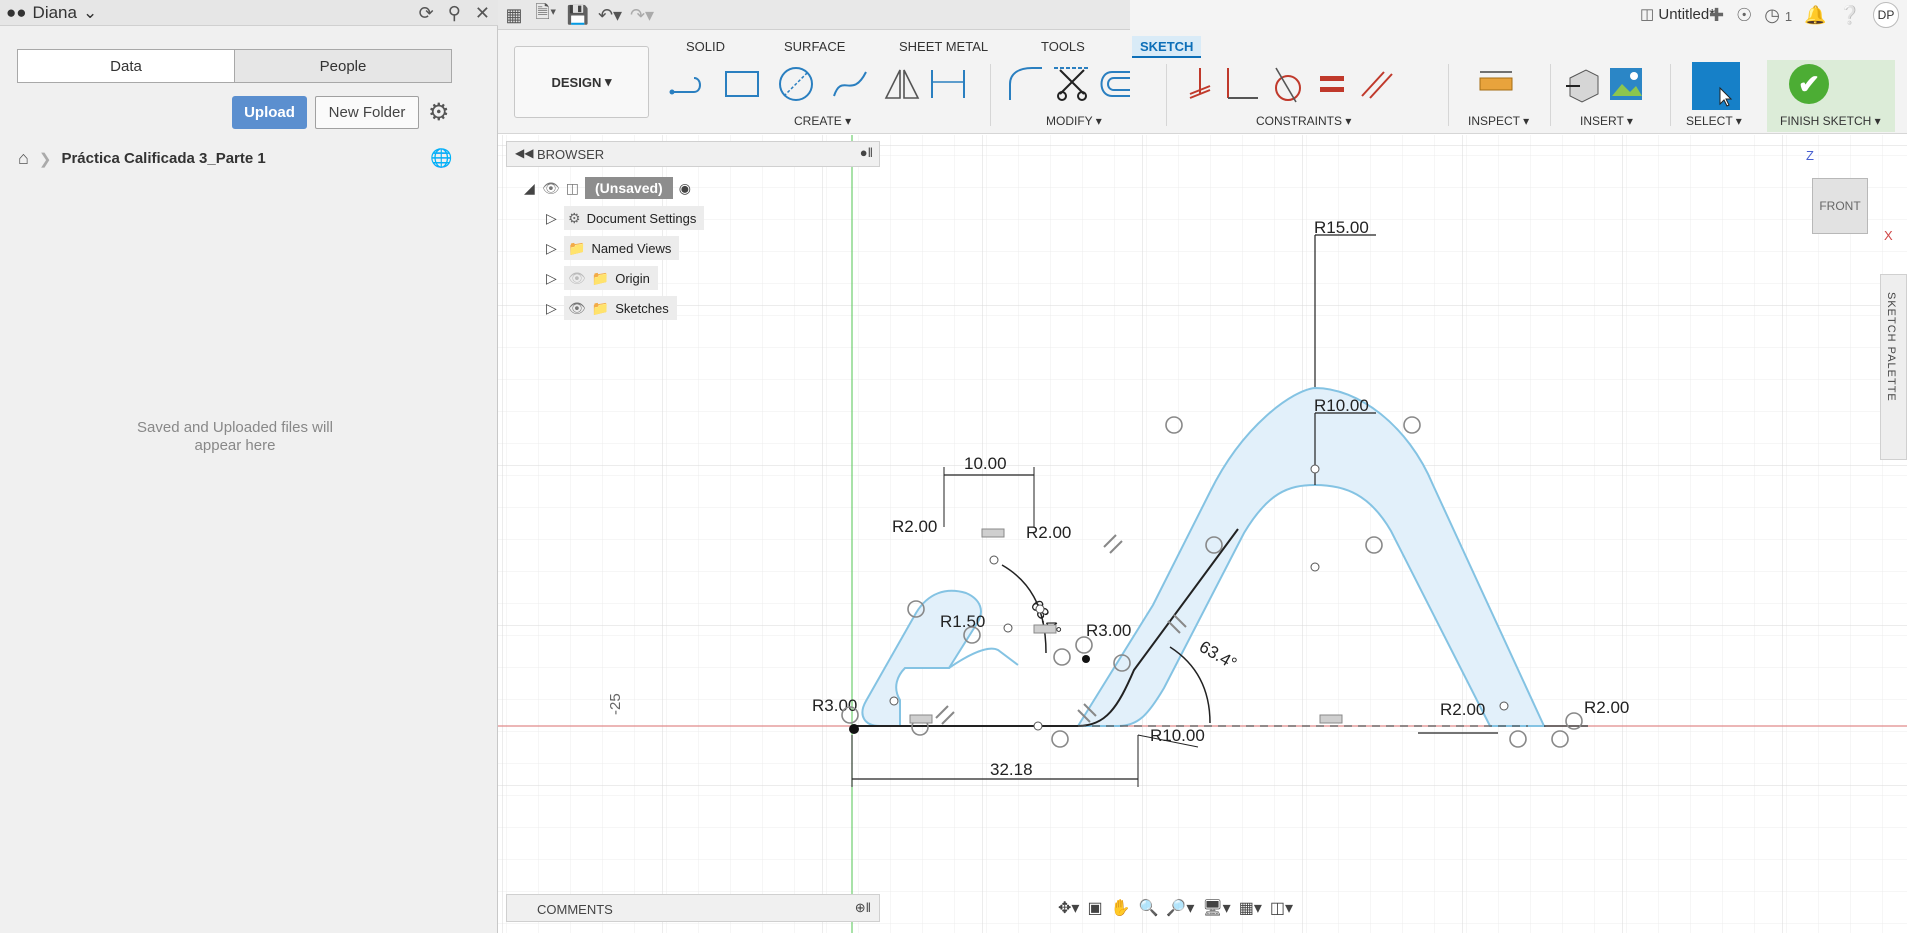 The height and width of the screenshot is (933, 1907). What do you see at coordinates (546, 15) in the screenshot?
I see `file-menu-icon: 🗎▾` at bounding box center [546, 15].